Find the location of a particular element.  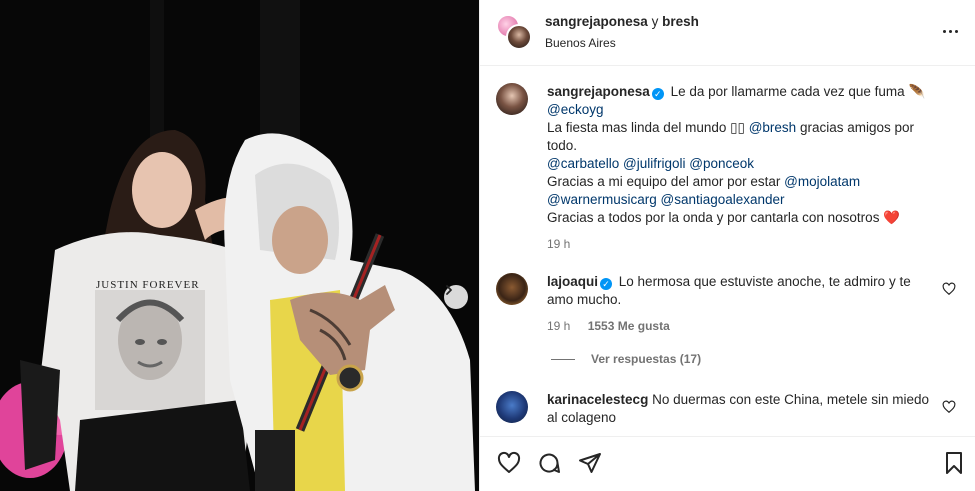

caption-username: sangrejaponesa is located at coordinates (598, 91).